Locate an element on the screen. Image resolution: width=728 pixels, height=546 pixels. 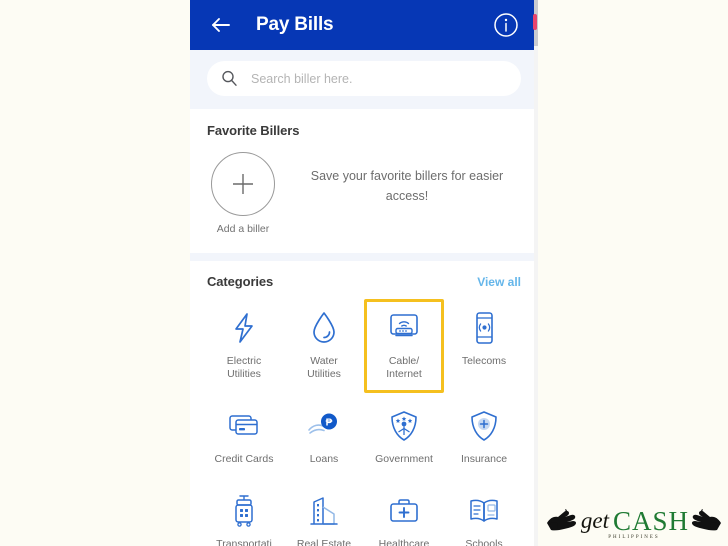
category-credit-cards: Credit Cards is located at coordinates (244, 437).